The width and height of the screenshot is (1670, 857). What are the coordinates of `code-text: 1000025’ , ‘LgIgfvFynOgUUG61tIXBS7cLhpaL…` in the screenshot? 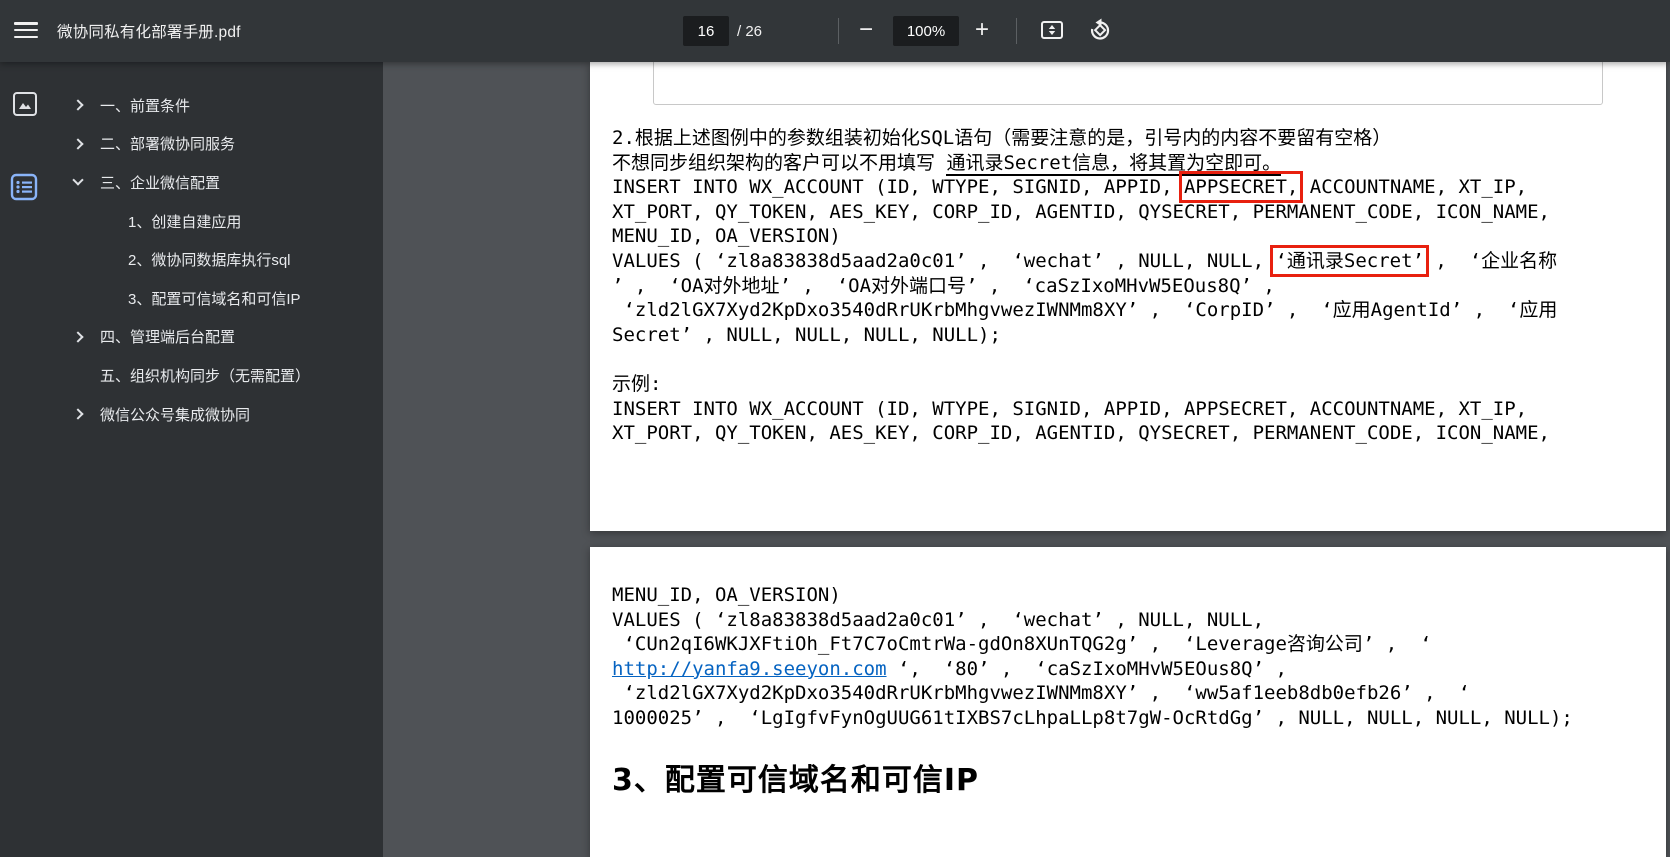 It's located at (1092, 717).